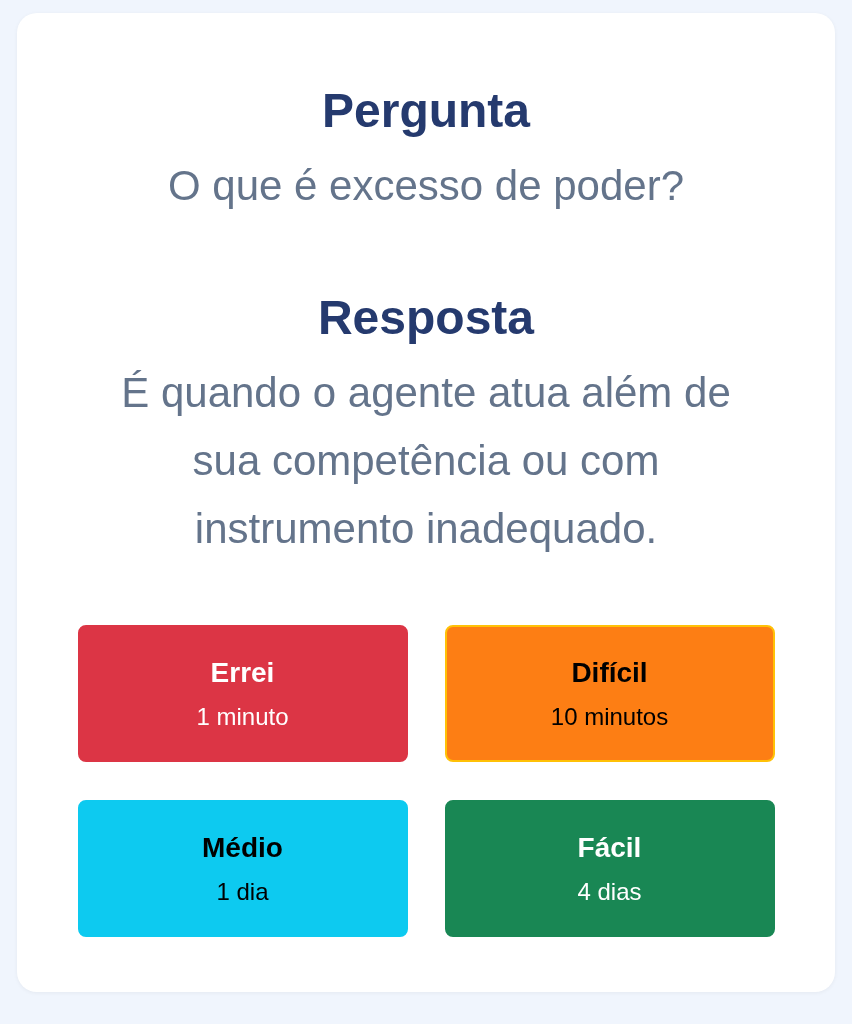 The height and width of the screenshot is (1024, 852). What do you see at coordinates (426, 461) in the screenshot?
I see `section-text: É quando o agente atua além de sua competência ou com instrumento inadequado.` at bounding box center [426, 461].